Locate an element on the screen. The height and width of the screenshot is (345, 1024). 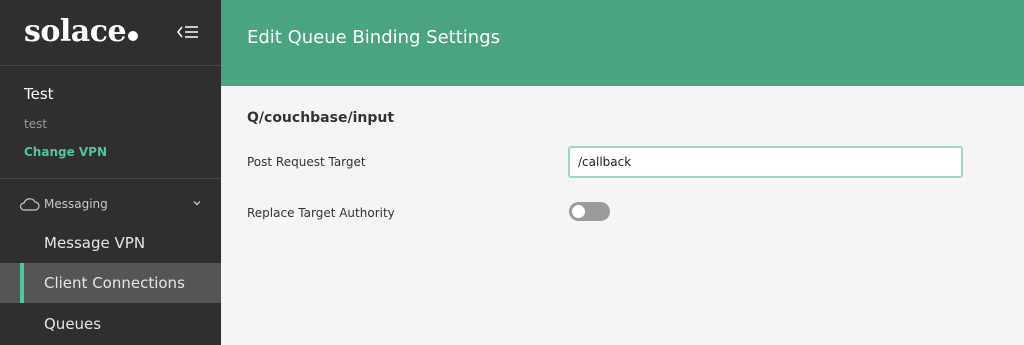
change-vpn-link: Change VPN is located at coordinates (65, 152).